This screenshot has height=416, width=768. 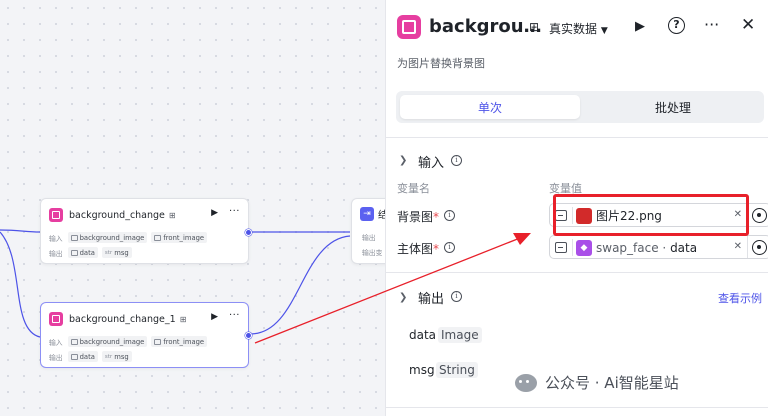 What do you see at coordinates (372, 253) in the screenshot?
I see `node-row: 输出变` at bounding box center [372, 253].